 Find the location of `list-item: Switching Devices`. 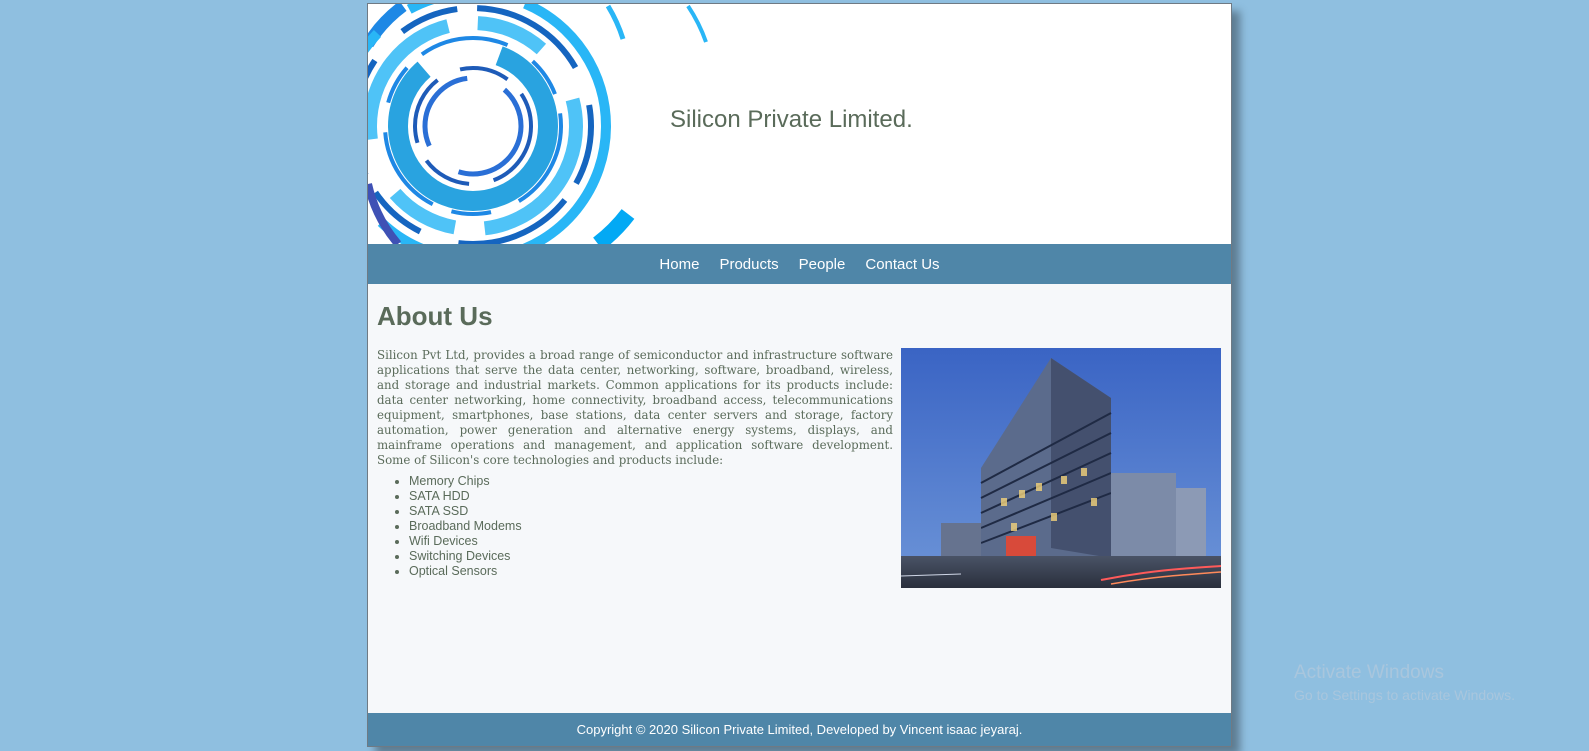

list-item: Switching Devices is located at coordinates (465, 556).